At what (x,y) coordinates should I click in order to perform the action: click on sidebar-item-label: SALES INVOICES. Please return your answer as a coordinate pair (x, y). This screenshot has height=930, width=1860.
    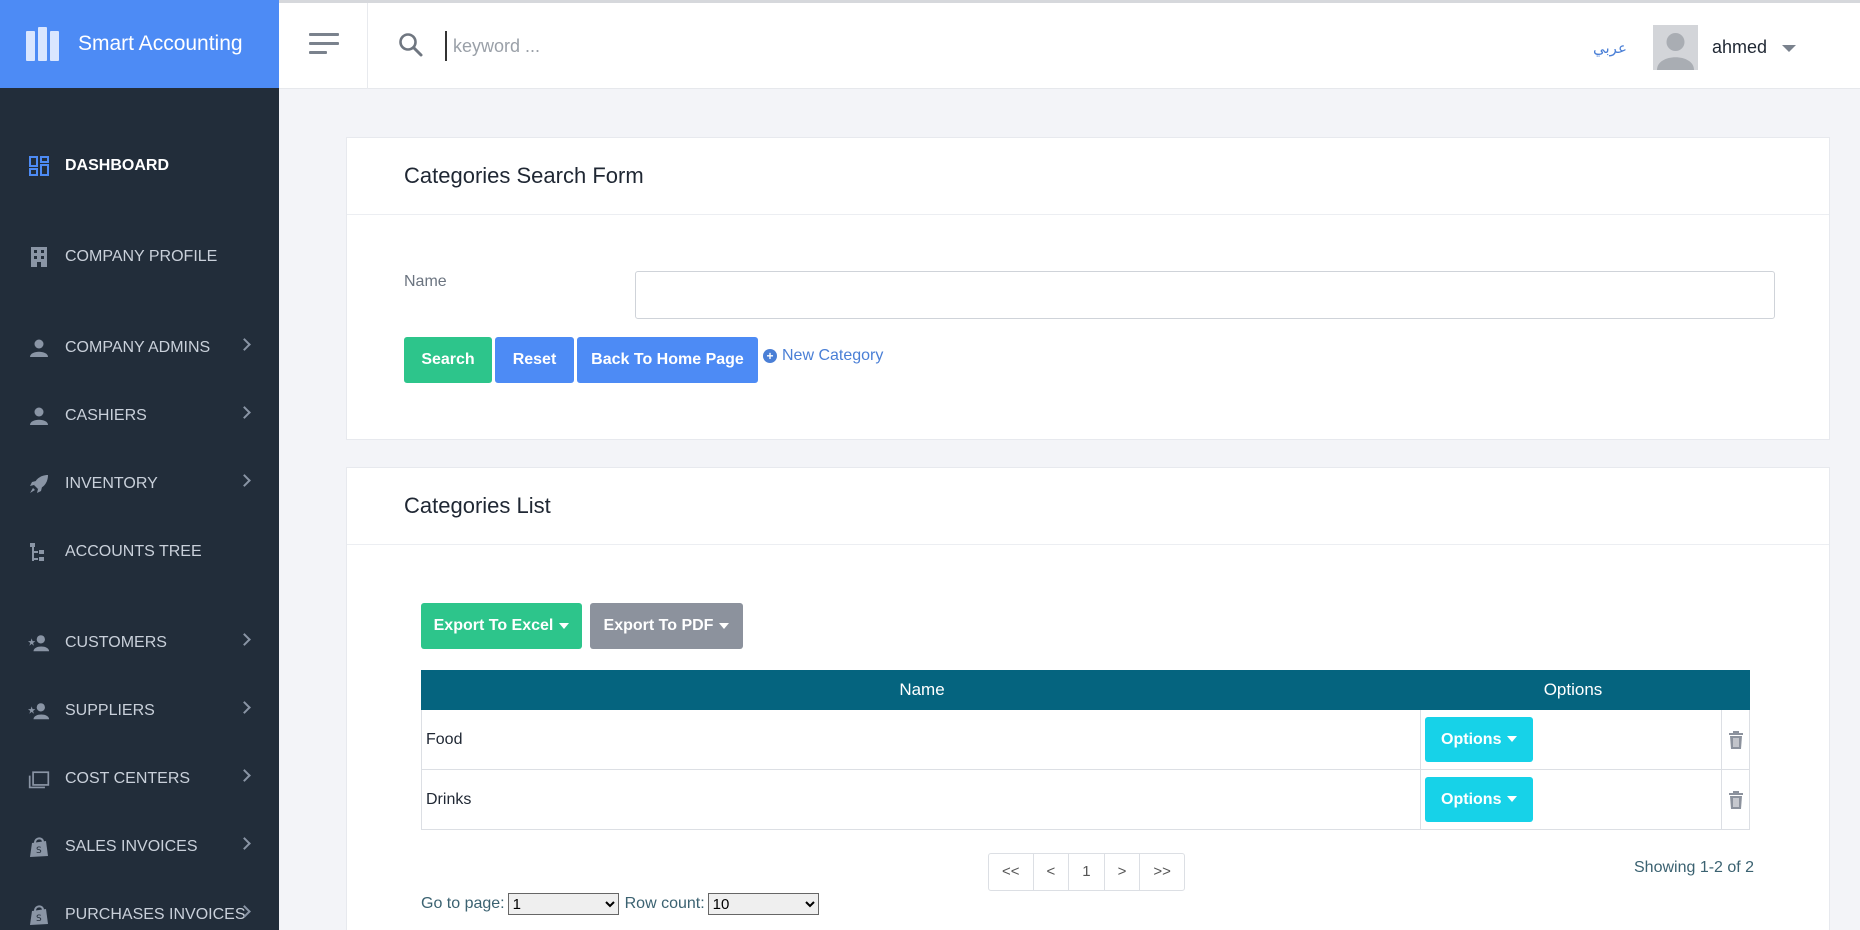
    Looking at the image, I should click on (131, 846).